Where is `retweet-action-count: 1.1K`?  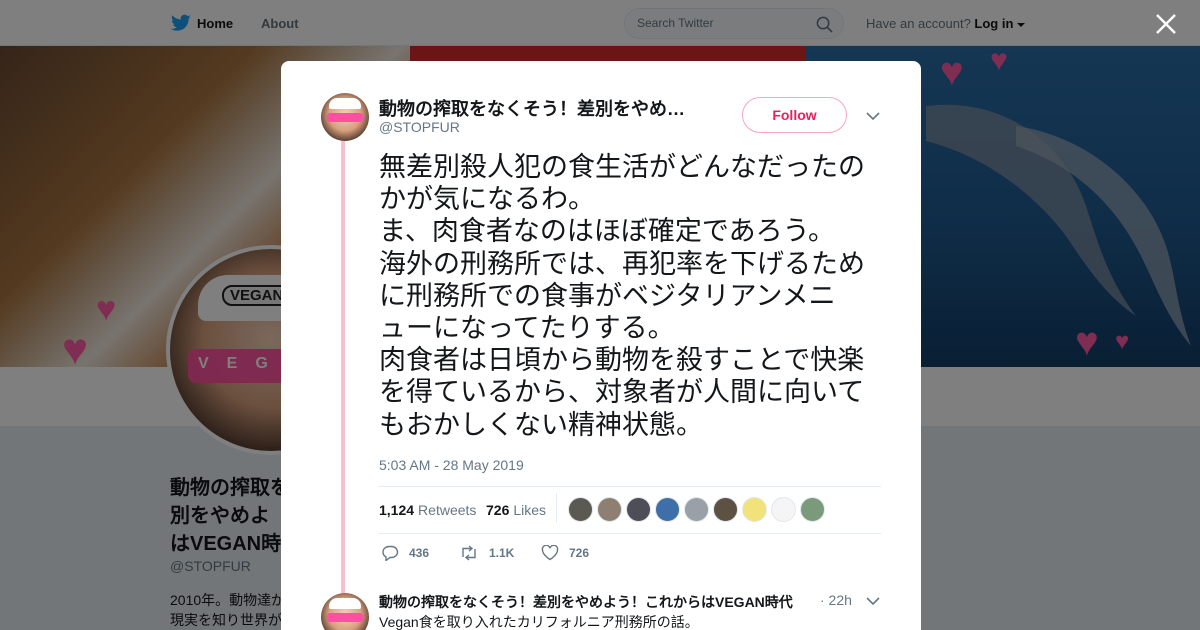
retweet-action-count: 1.1K is located at coordinates (502, 553).